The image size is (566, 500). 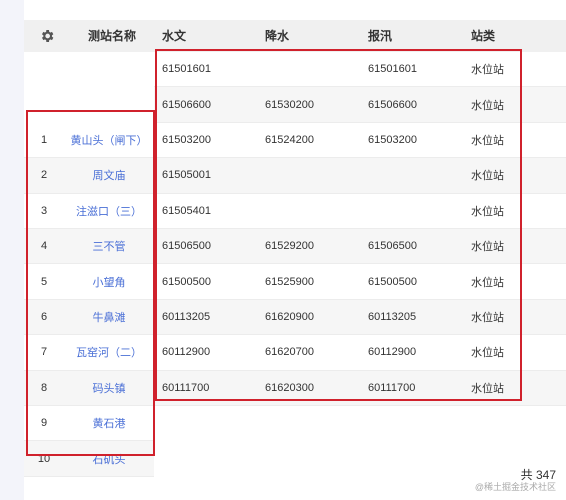 I want to click on hydrology-cell: 60112900, so click(x=186, y=352).